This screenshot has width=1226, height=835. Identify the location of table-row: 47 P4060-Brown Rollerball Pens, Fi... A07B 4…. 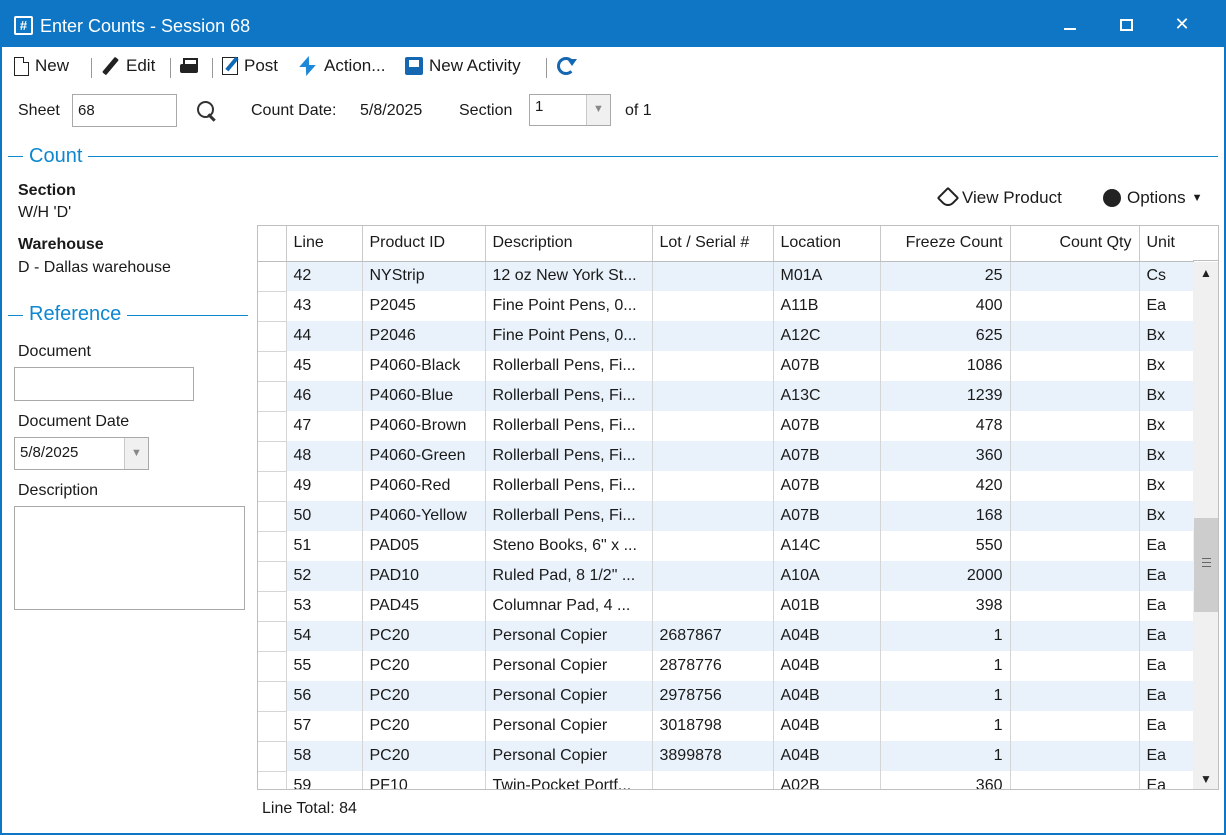
(726, 426).